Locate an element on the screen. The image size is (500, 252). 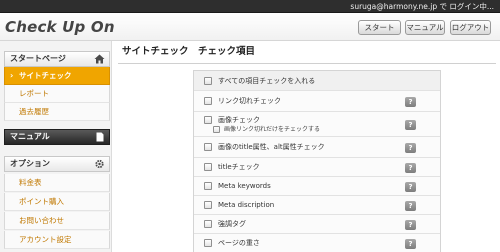
check-label: リンク切れチェック is located at coordinates (249, 101).